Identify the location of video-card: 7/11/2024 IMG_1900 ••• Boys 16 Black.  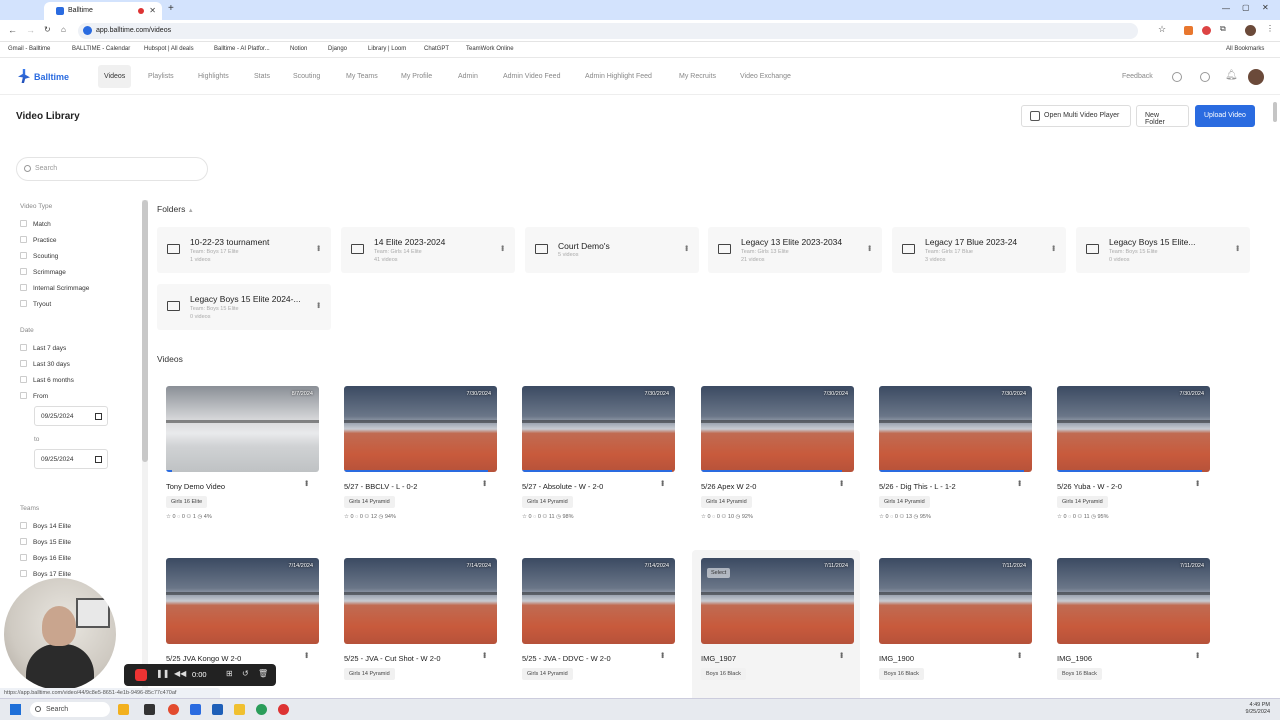
(954, 630).